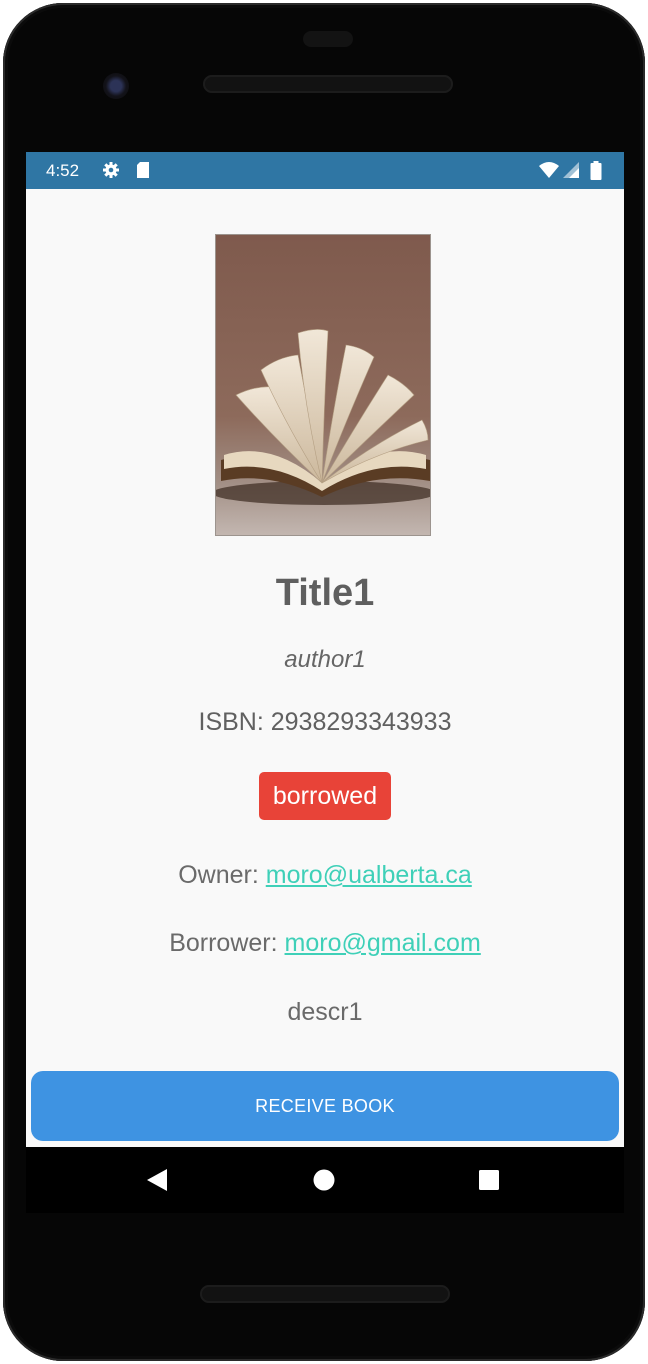  What do you see at coordinates (325, 722) in the screenshot?
I see `book-isbn: ISBN: 2938293343933` at bounding box center [325, 722].